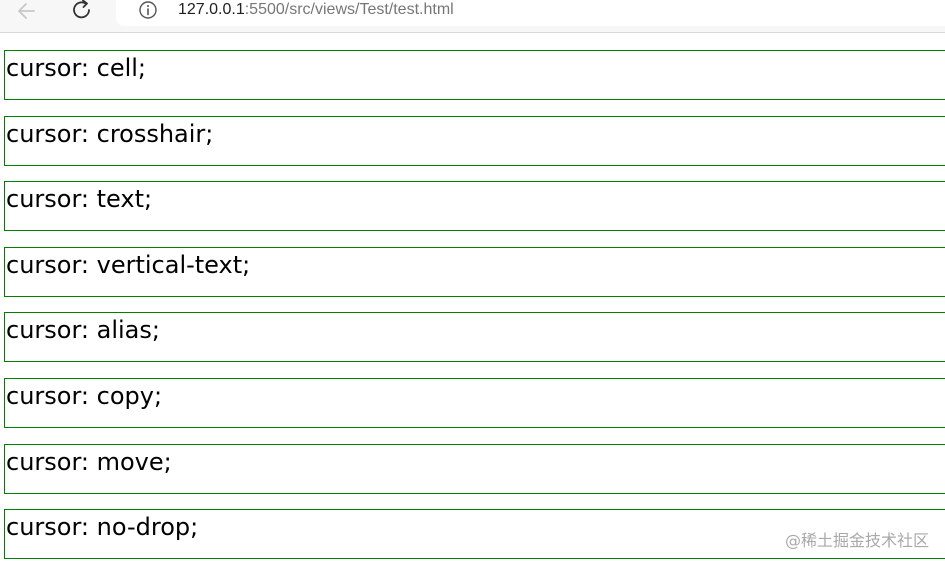  I want to click on cursor-box-text: cursor: text;, so click(474, 206).